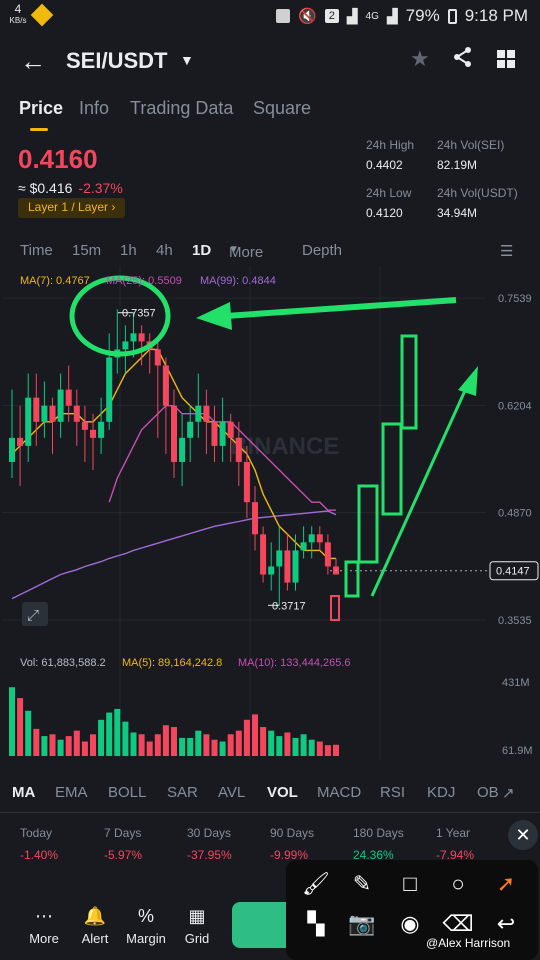  I want to click on category-tag: Layer 1 / Layer ›, so click(72, 208).